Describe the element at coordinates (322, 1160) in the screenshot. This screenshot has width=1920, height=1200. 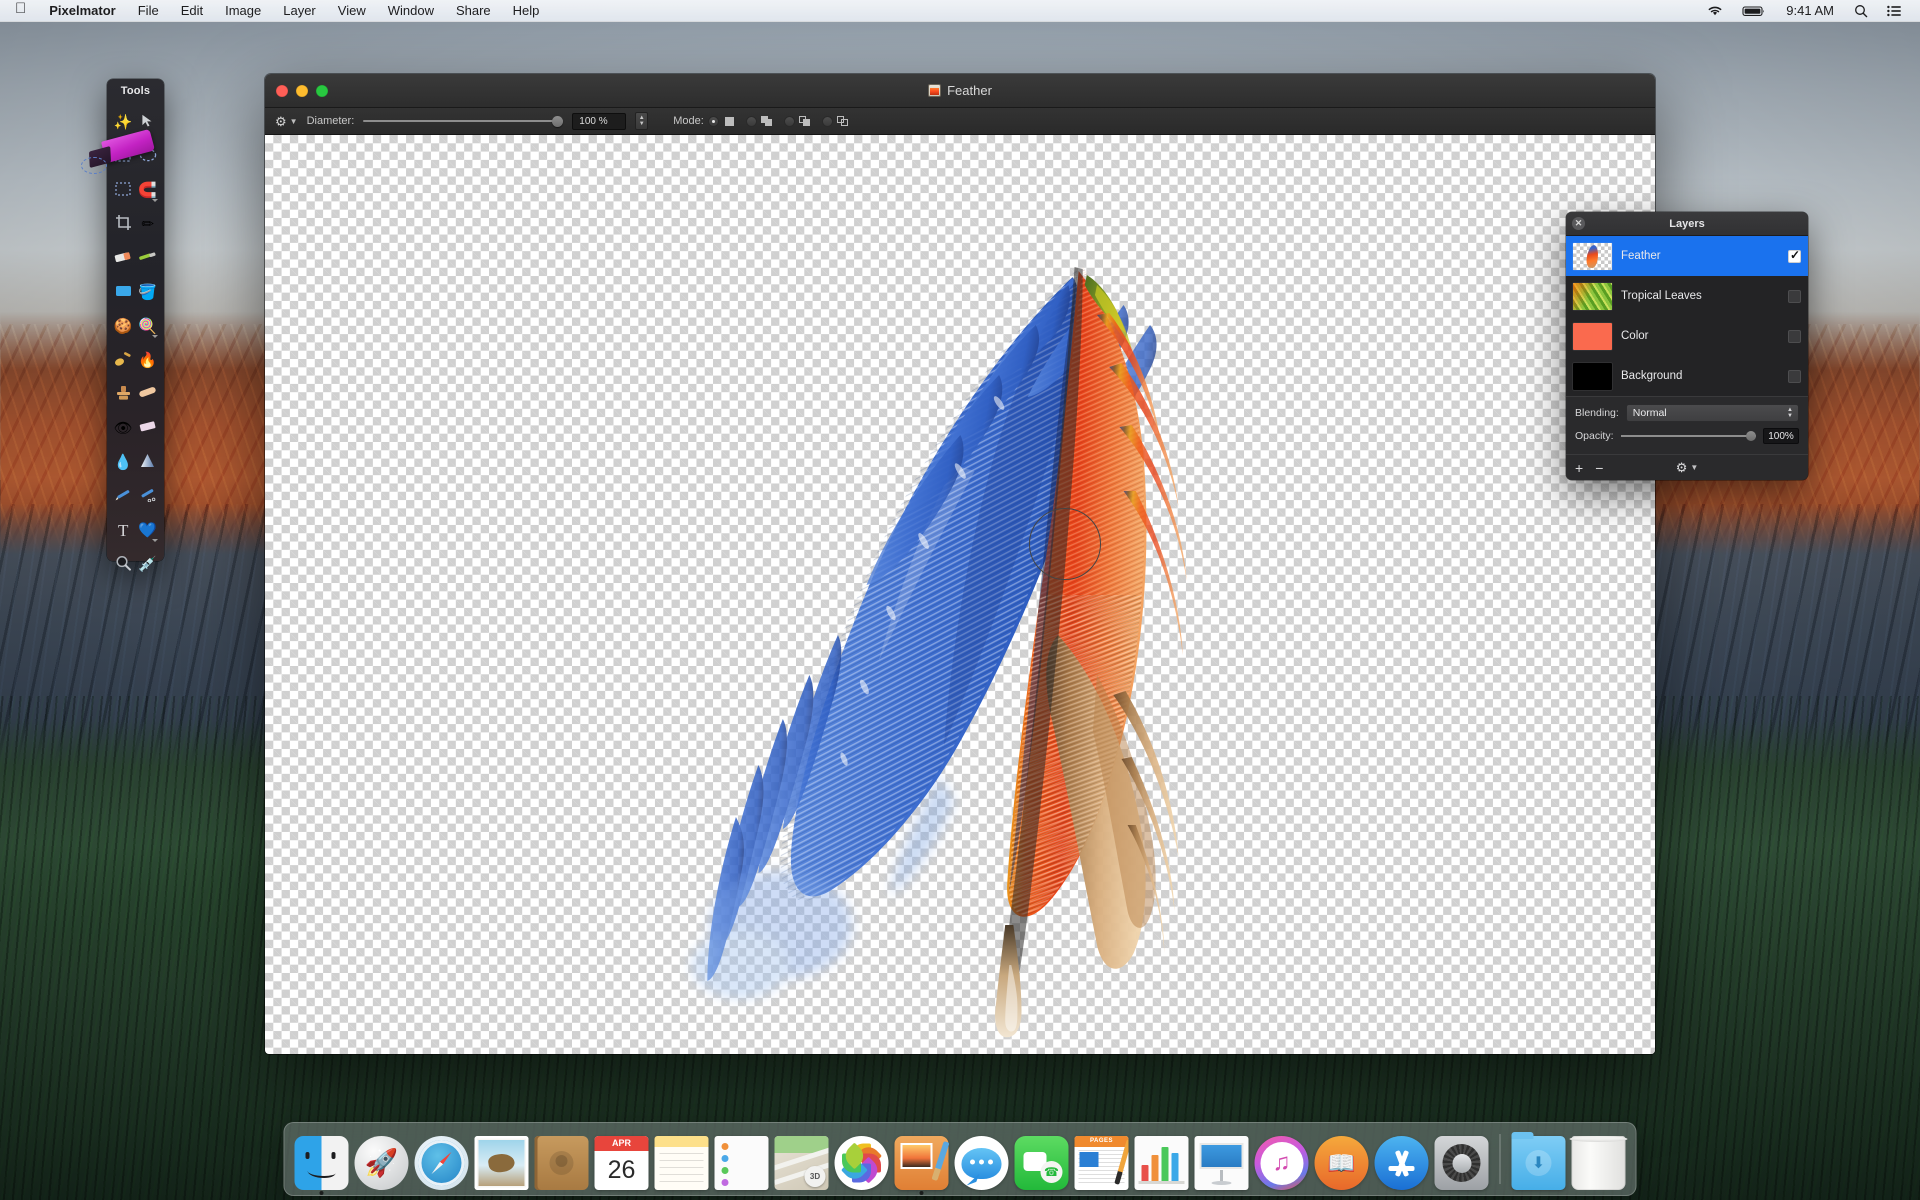
I see `dock-item-finder` at that location.